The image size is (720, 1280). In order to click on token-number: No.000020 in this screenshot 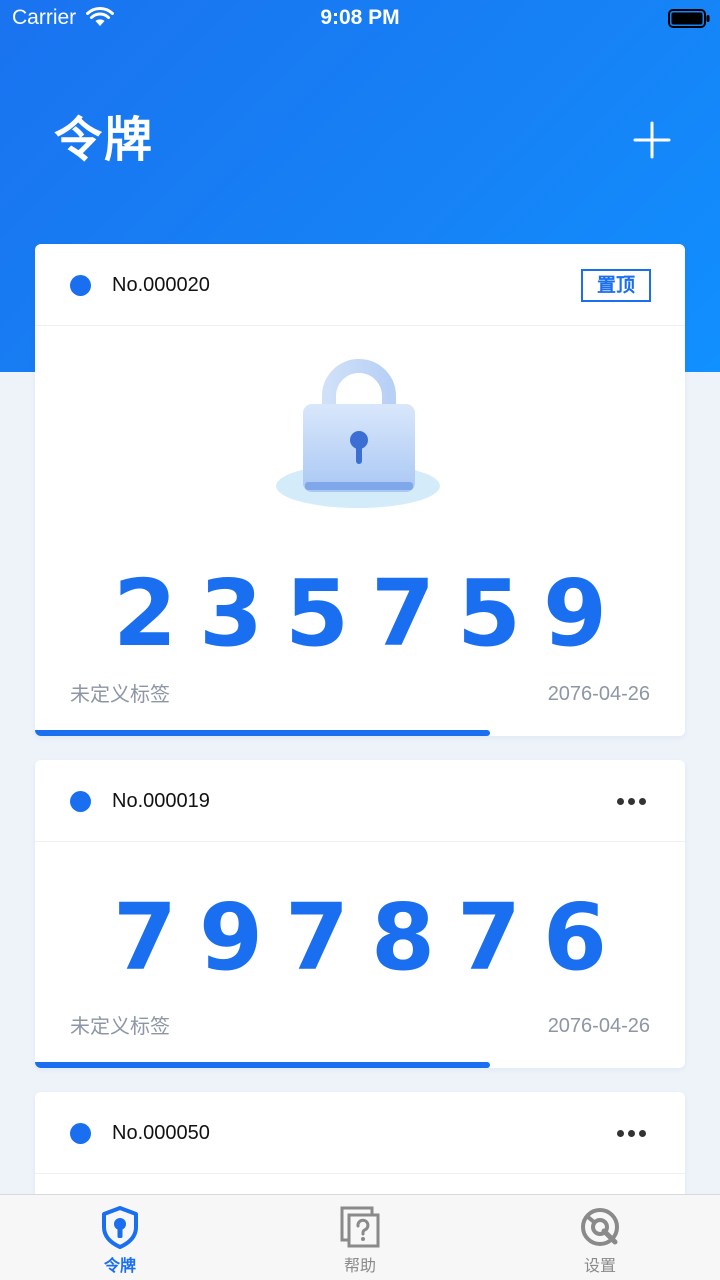, I will do `click(161, 285)`.